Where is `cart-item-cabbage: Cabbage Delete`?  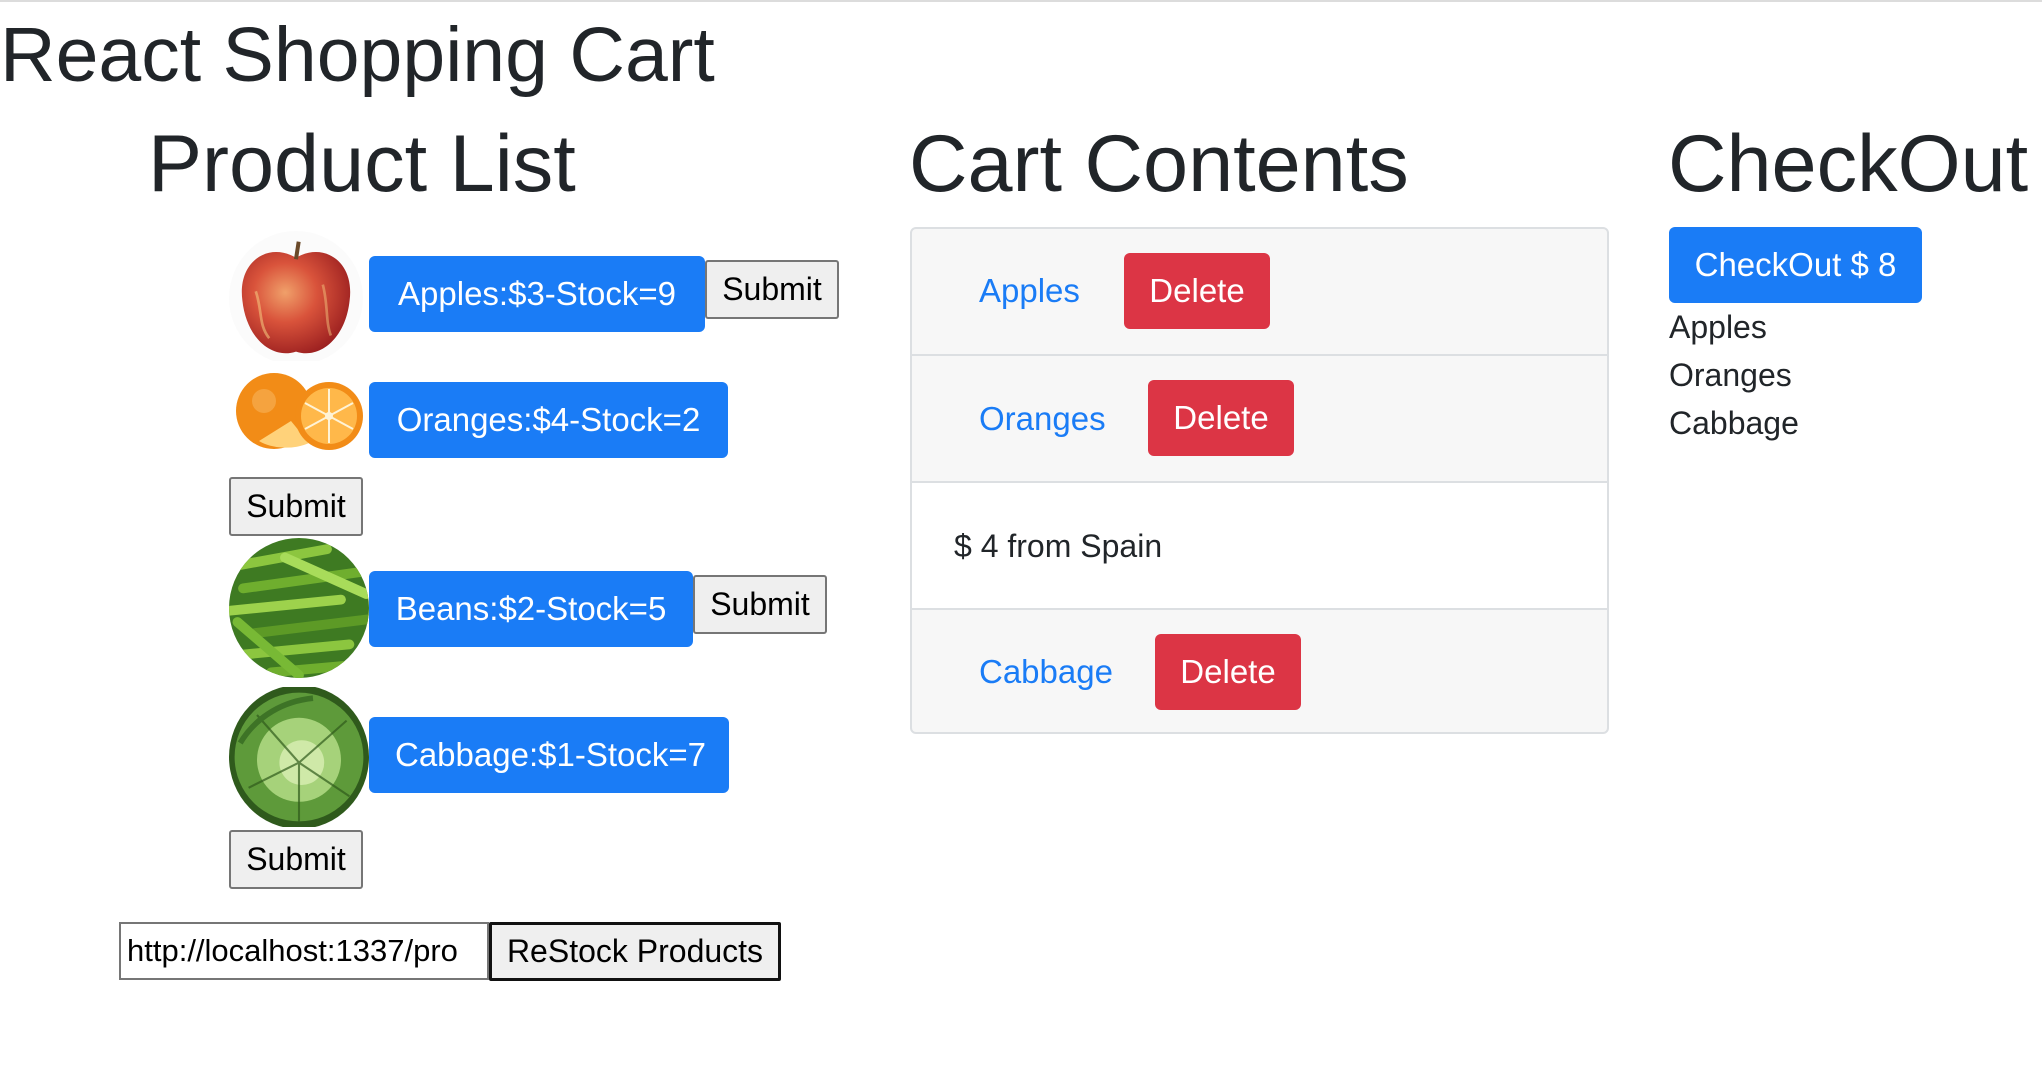
cart-item-cabbage: Cabbage Delete is located at coordinates (1259, 671).